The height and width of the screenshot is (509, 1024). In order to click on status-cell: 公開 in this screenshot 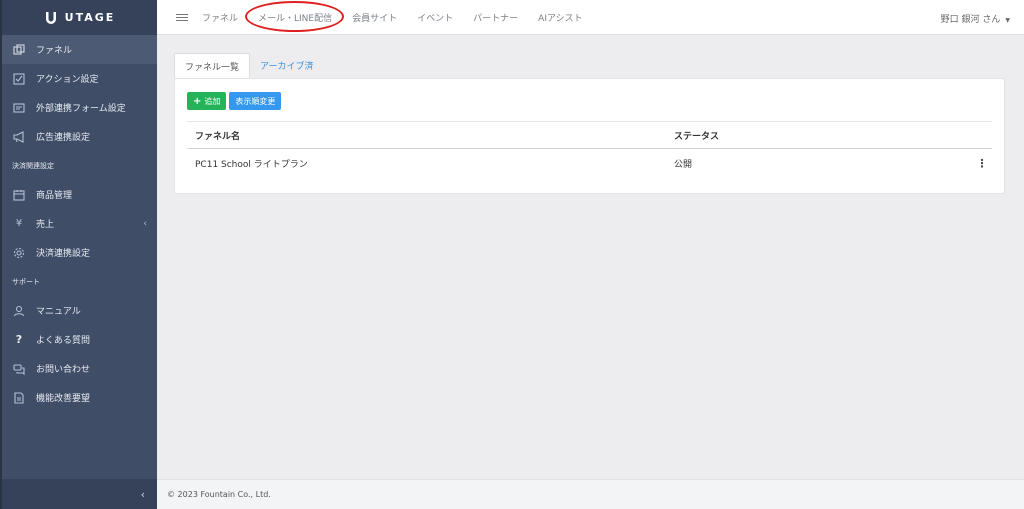, I will do `click(683, 164)`.